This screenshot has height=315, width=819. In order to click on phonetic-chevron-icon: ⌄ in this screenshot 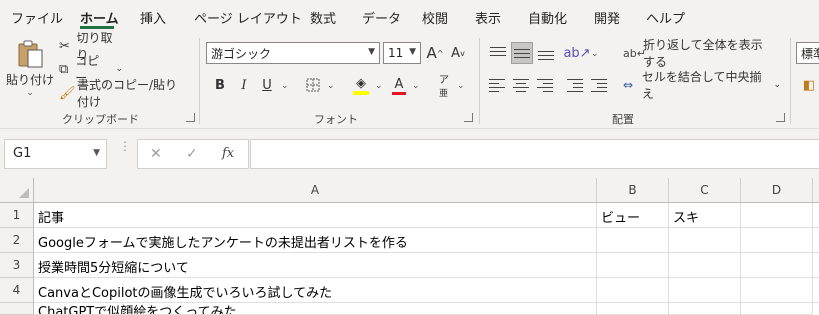, I will do `click(461, 86)`.